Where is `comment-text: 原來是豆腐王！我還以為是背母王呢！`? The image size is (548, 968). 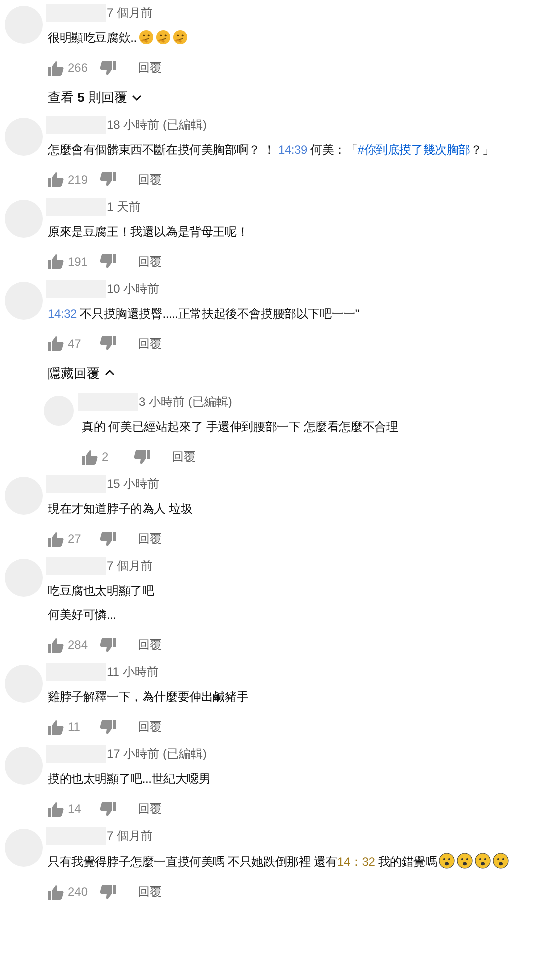
comment-text: 原來是豆腐王！我還以為是背母王呢！ is located at coordinates (148, 232).